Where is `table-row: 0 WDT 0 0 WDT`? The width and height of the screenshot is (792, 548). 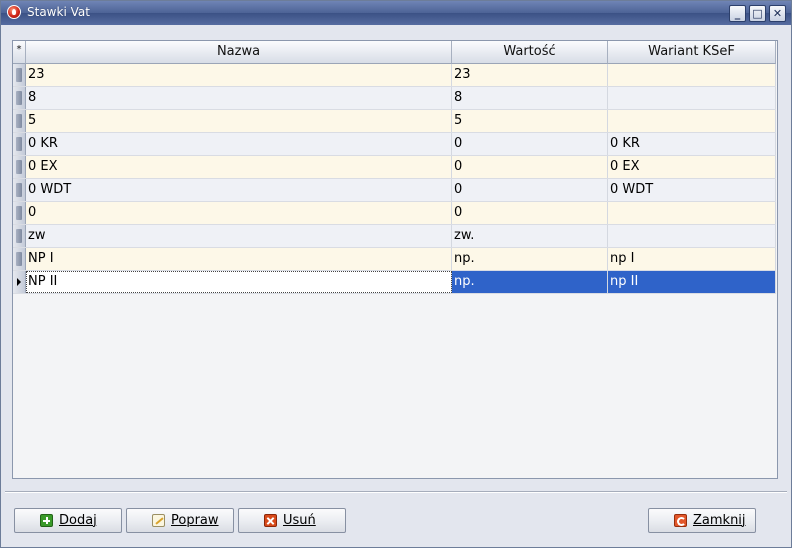 table-row: 0 WDT 0 0 WDT is located at coordinates (394, 190).